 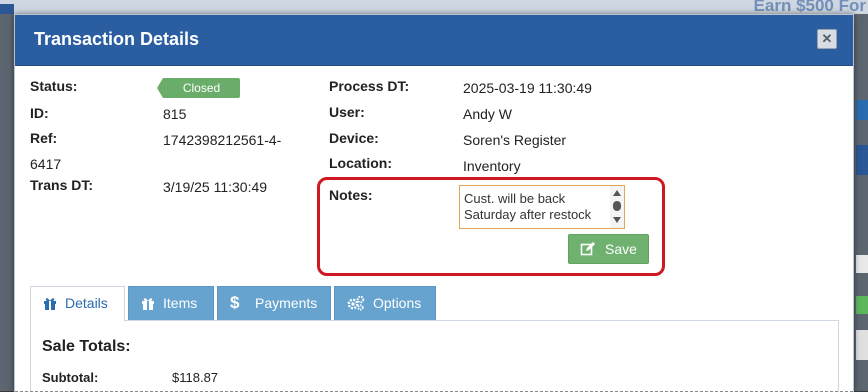 I want to click on modal-header: Transaction Details ✕, so click(x=434, y=40).